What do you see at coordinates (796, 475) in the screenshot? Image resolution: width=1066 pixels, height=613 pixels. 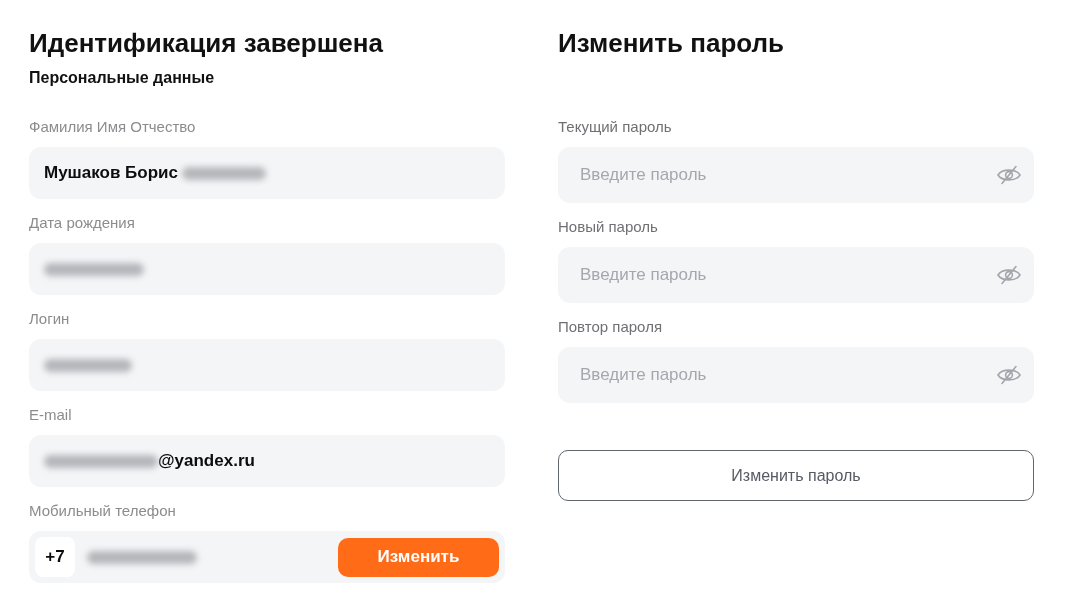 I see `change-password-button: Изменить пароль` at bounding box center [796, 475].